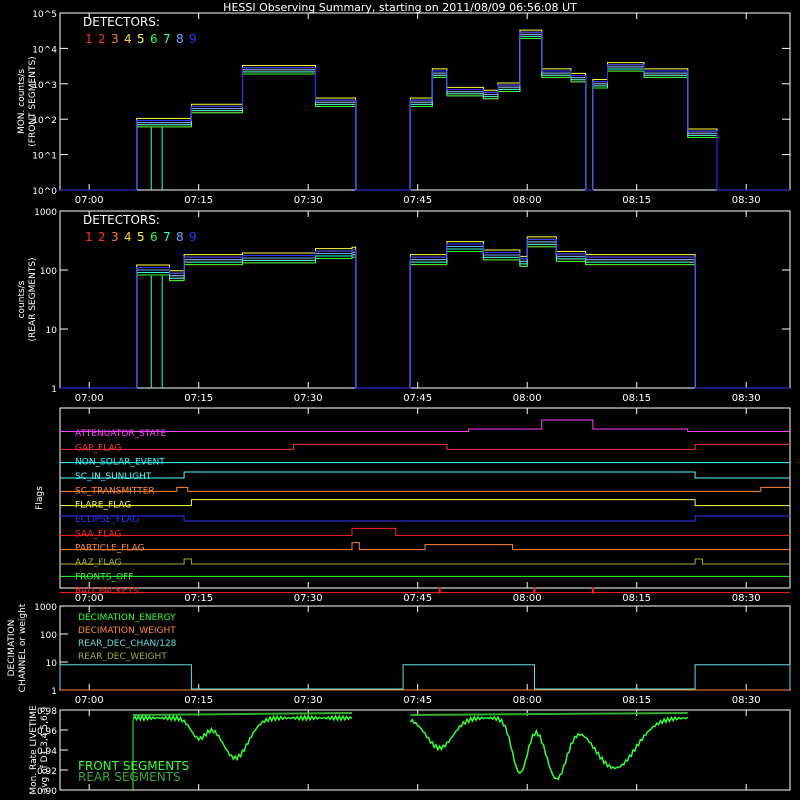  Describe the element at coordinates (193, 237) in the screenshot. I see `rear-legend-entry-9: 9` at that location.